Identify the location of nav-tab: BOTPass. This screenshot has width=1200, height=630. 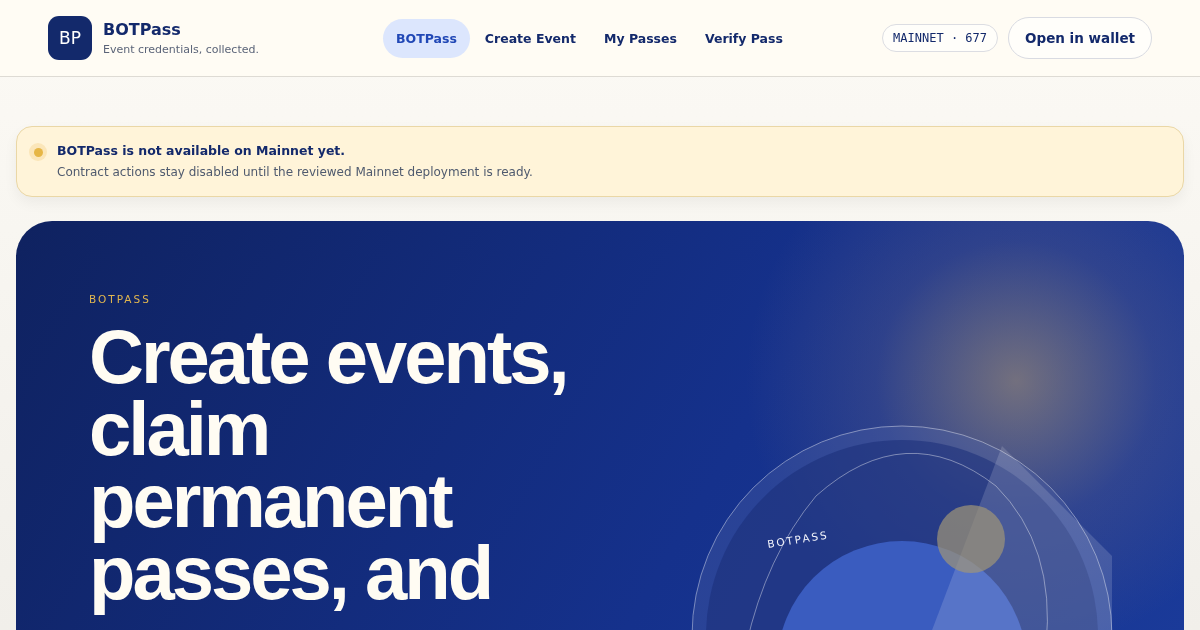
(426, 38).